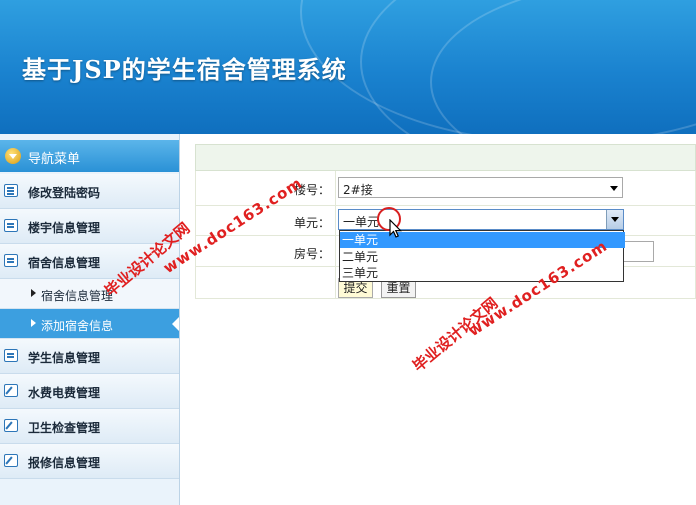  Describe the element at coordinates (64, 228) in the screenshot. I see `sidebar-item-label: 楼宇信息管理` at that location.